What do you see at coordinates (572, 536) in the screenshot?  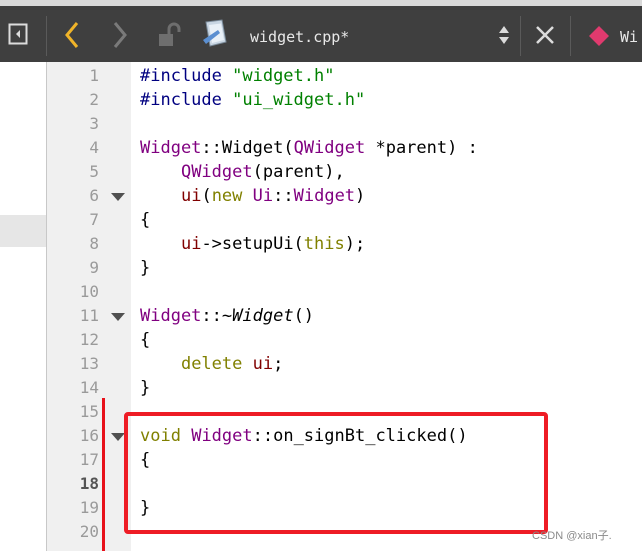 I see `watermark: CSDN @xian子.` at bounding box center [572, 536].